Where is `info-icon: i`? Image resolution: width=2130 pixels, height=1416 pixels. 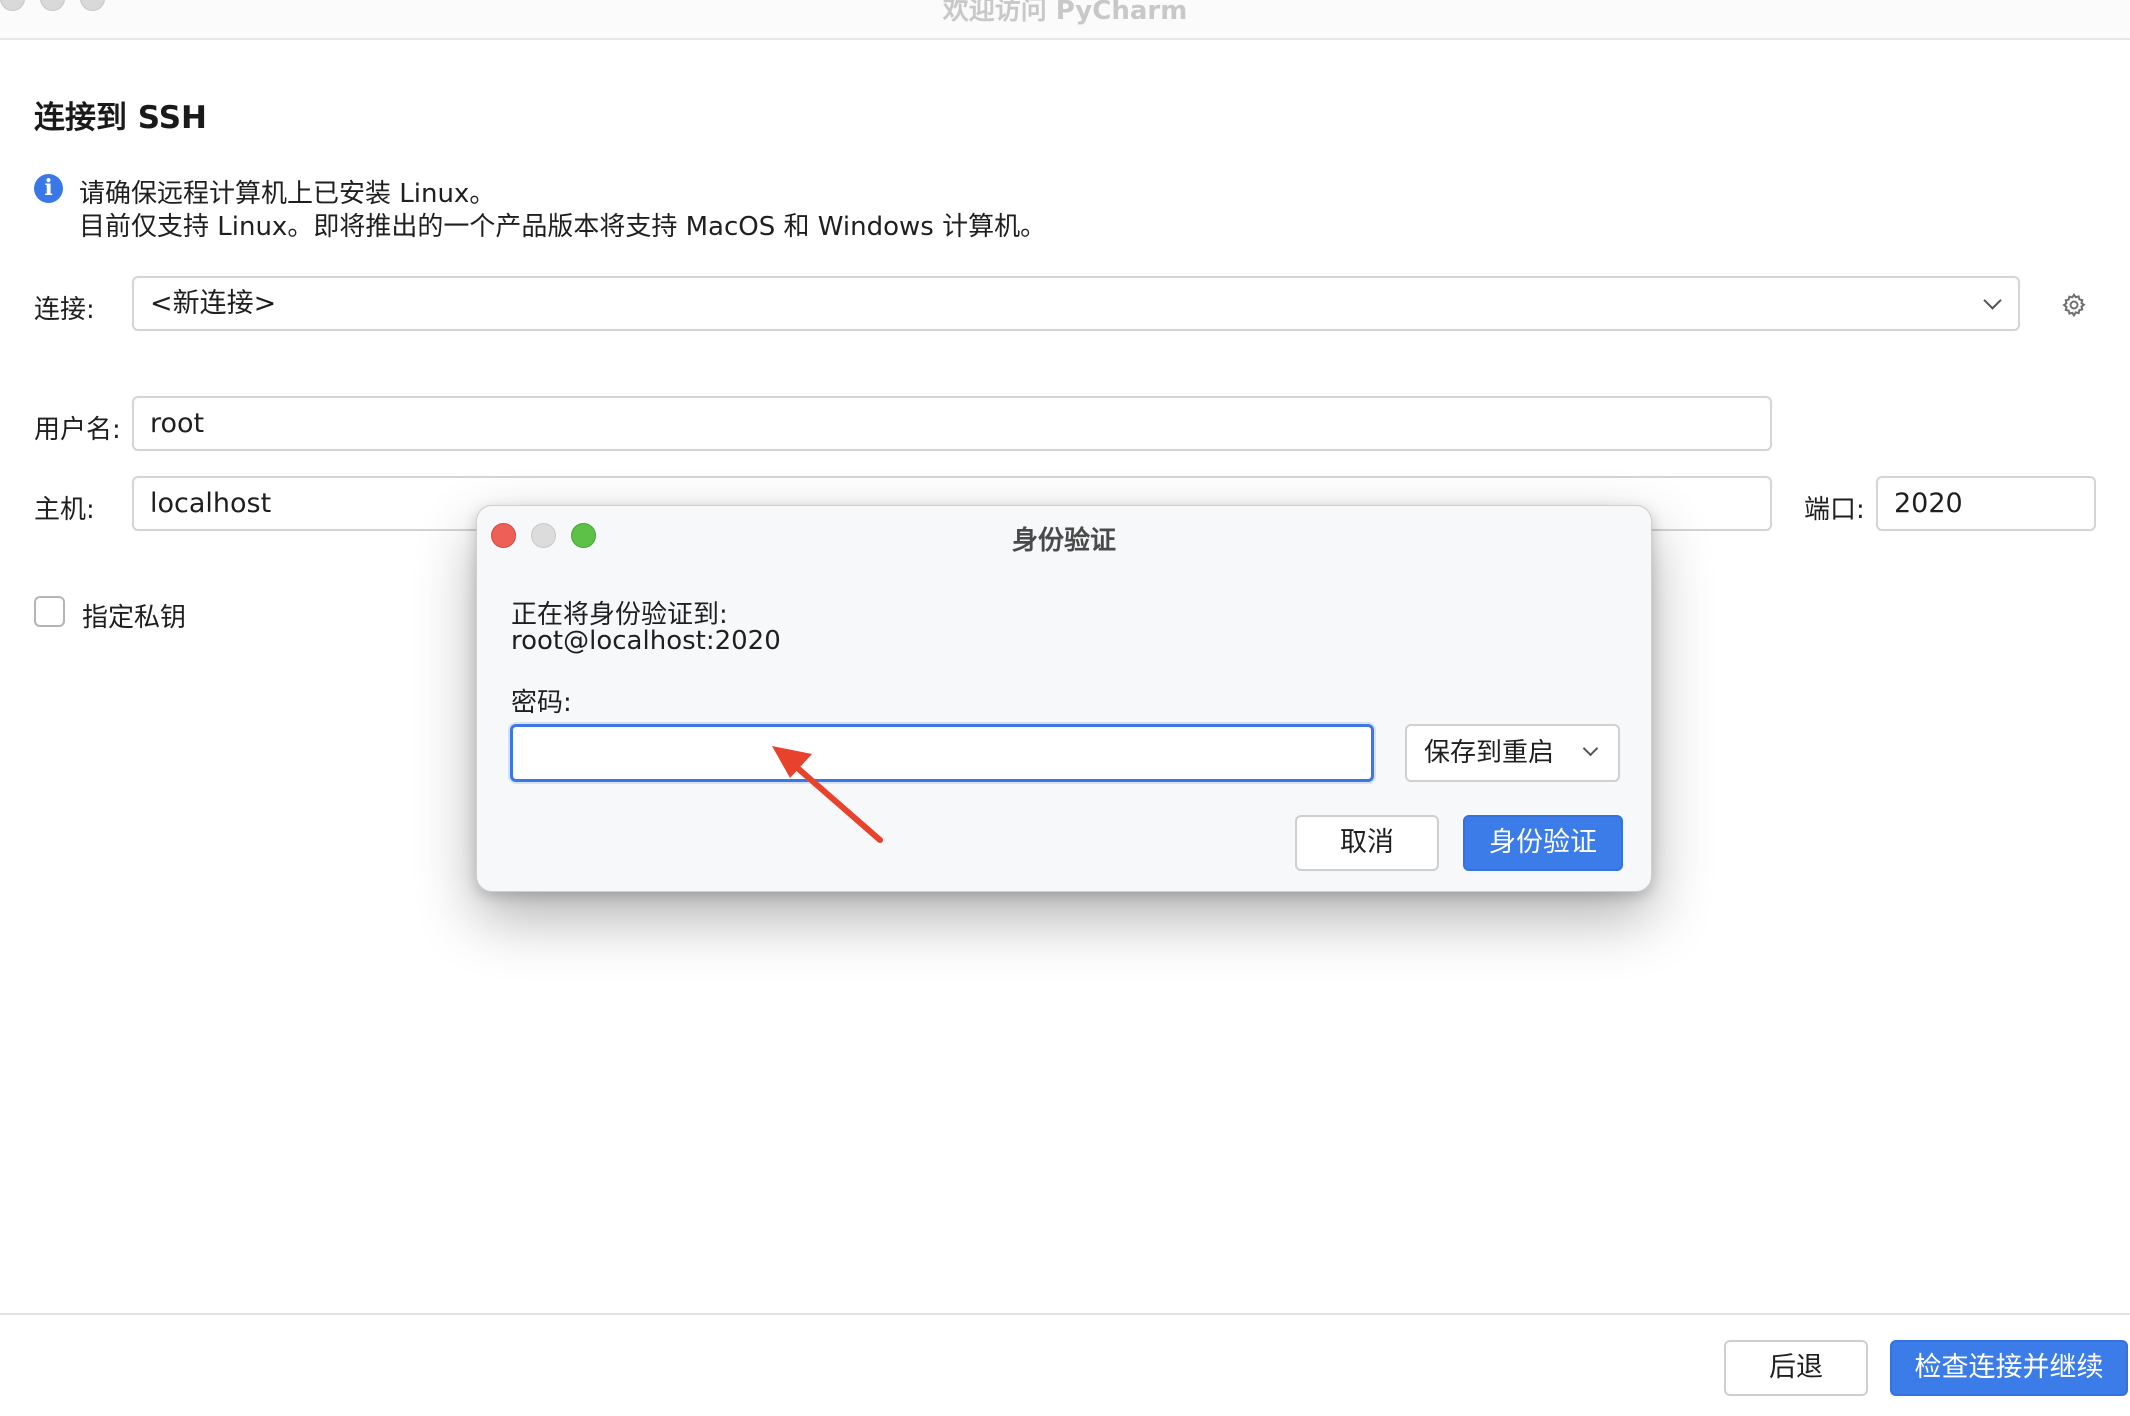
info-icon: i is located at coordinates (48, 188).